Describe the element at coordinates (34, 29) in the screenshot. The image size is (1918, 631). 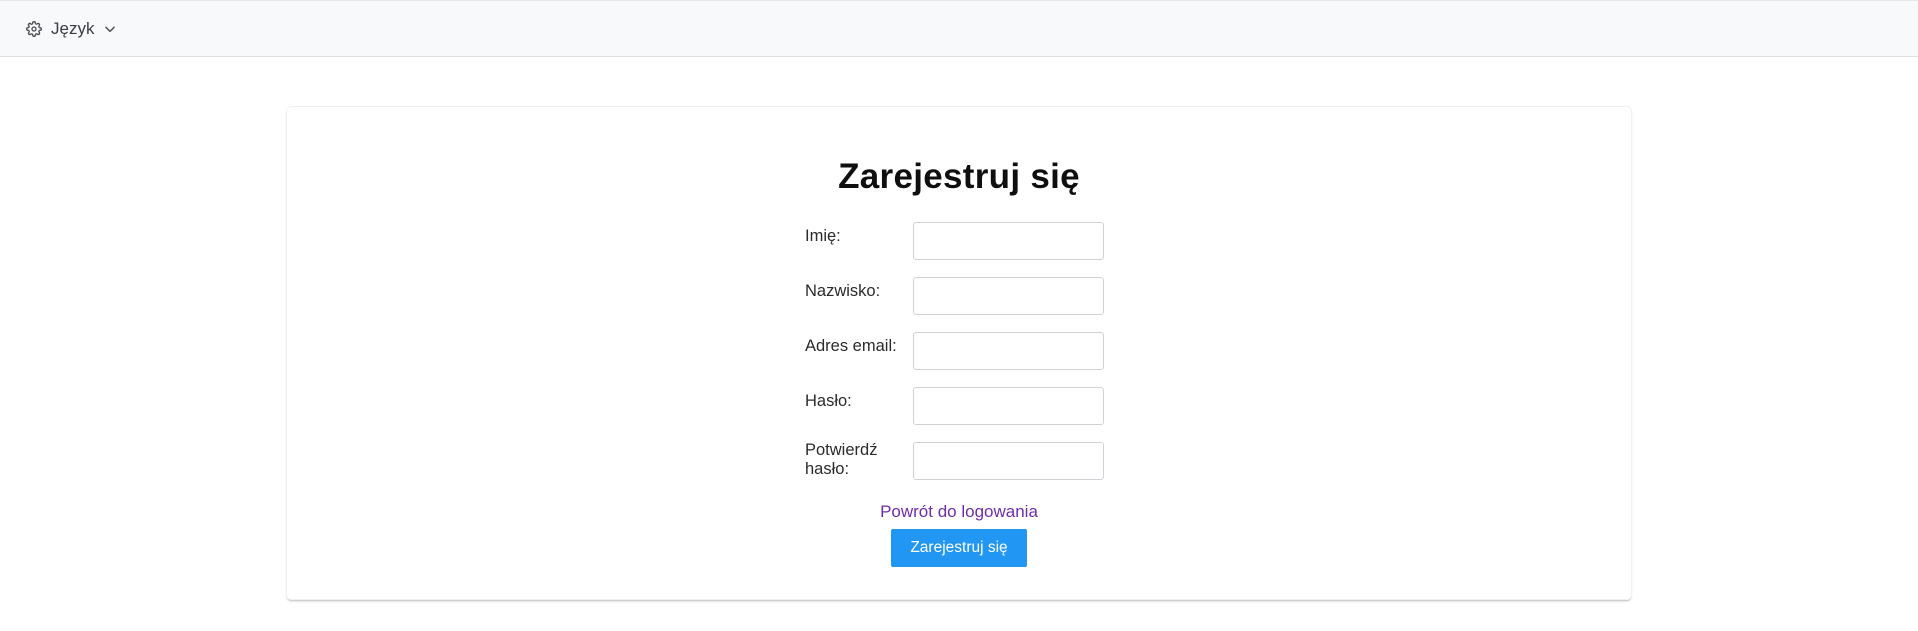
I see `gear-icon` at that location.